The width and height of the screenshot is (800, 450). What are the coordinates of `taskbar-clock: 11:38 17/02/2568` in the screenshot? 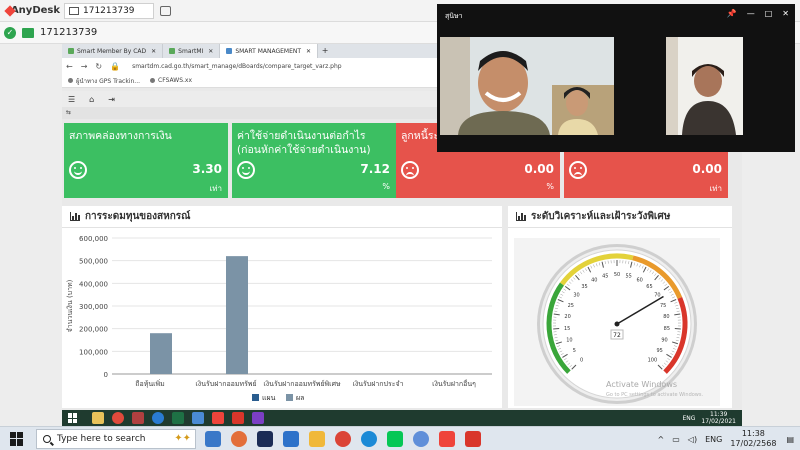 It's located at (753, 439).